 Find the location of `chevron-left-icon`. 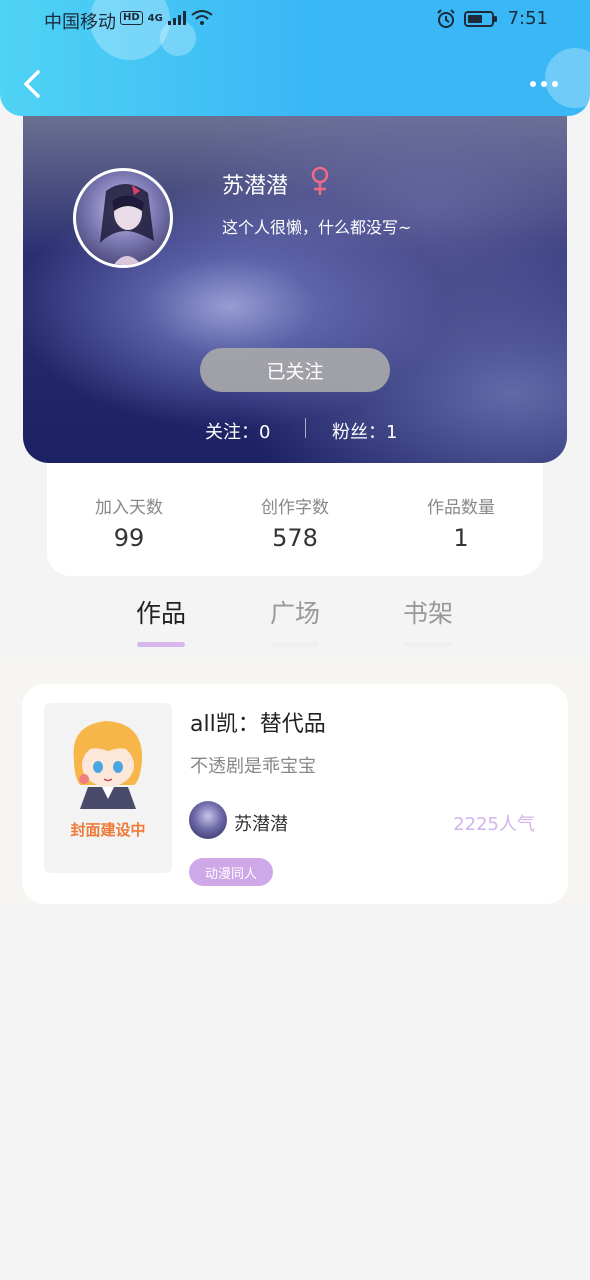

chevron-left-icon is located at coordinates (32, 84).